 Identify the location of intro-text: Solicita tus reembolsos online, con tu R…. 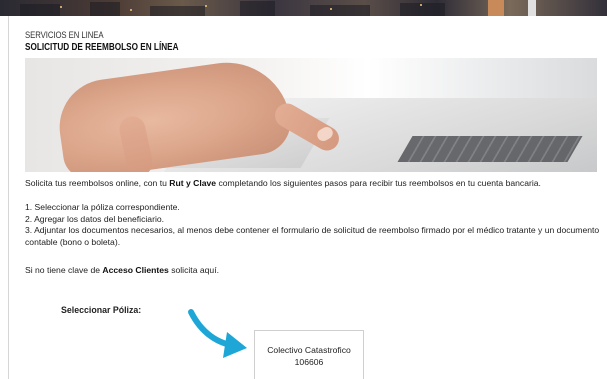
(312, 184).